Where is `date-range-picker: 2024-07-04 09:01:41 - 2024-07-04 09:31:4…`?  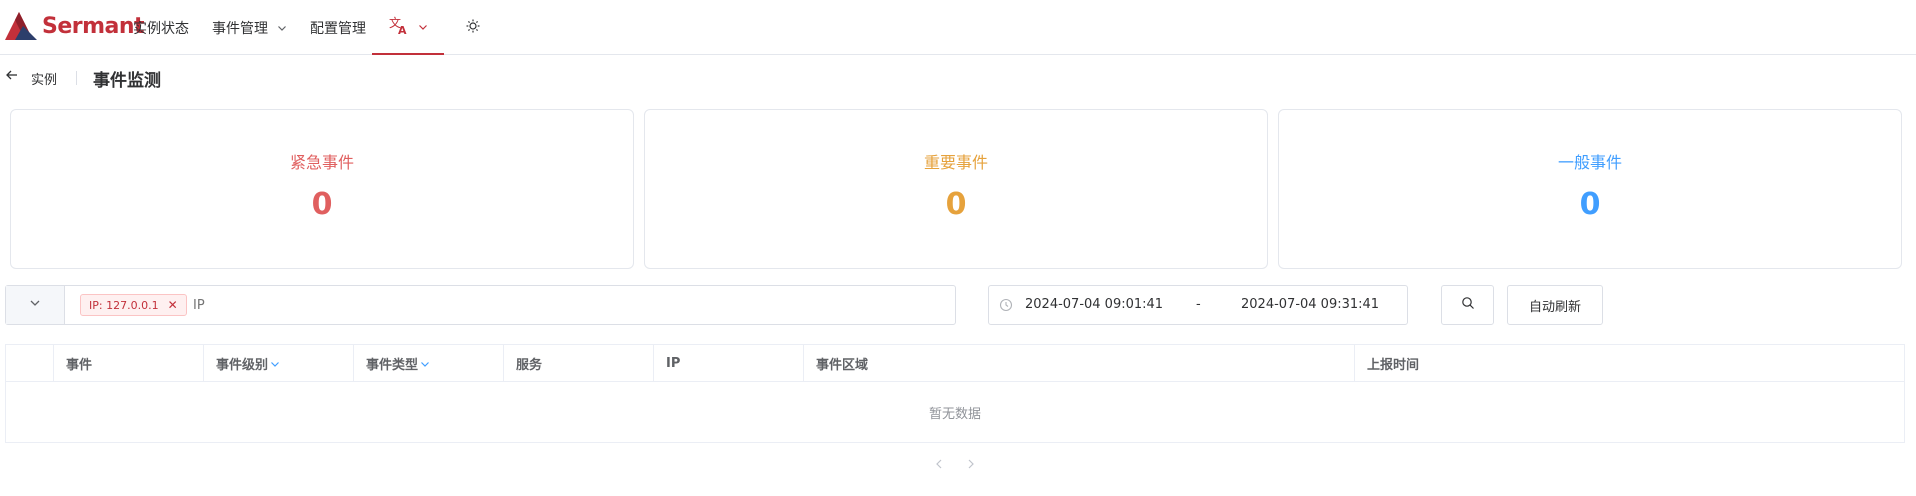
date-range-picker: 2024-07-04 09:01:41 - 2024-07-04 09:31:4… is located at coordinates (1198, 305).